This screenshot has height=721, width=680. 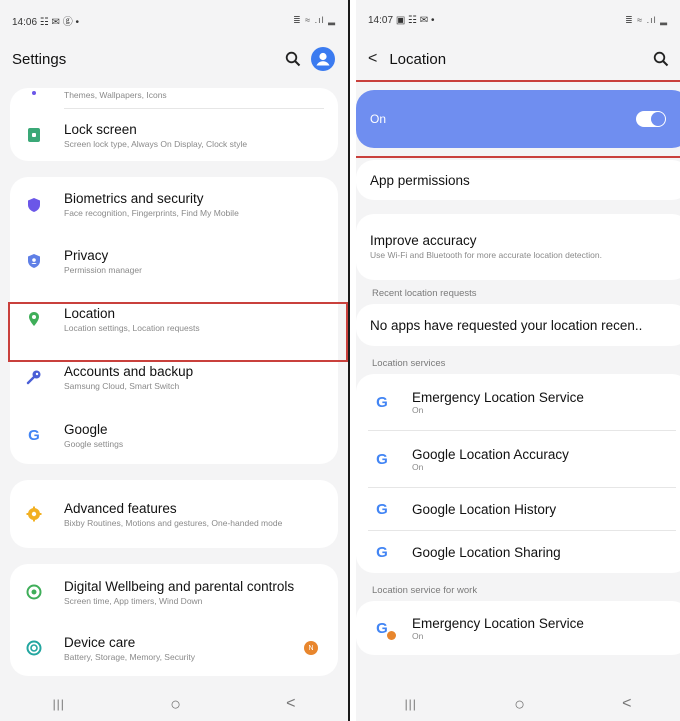 What do you see at coordinates (174, 98) in the screenshot?
I see `themes-row-partial: Themes, Wallpapers, Icons` at bounding box center [174, 98].